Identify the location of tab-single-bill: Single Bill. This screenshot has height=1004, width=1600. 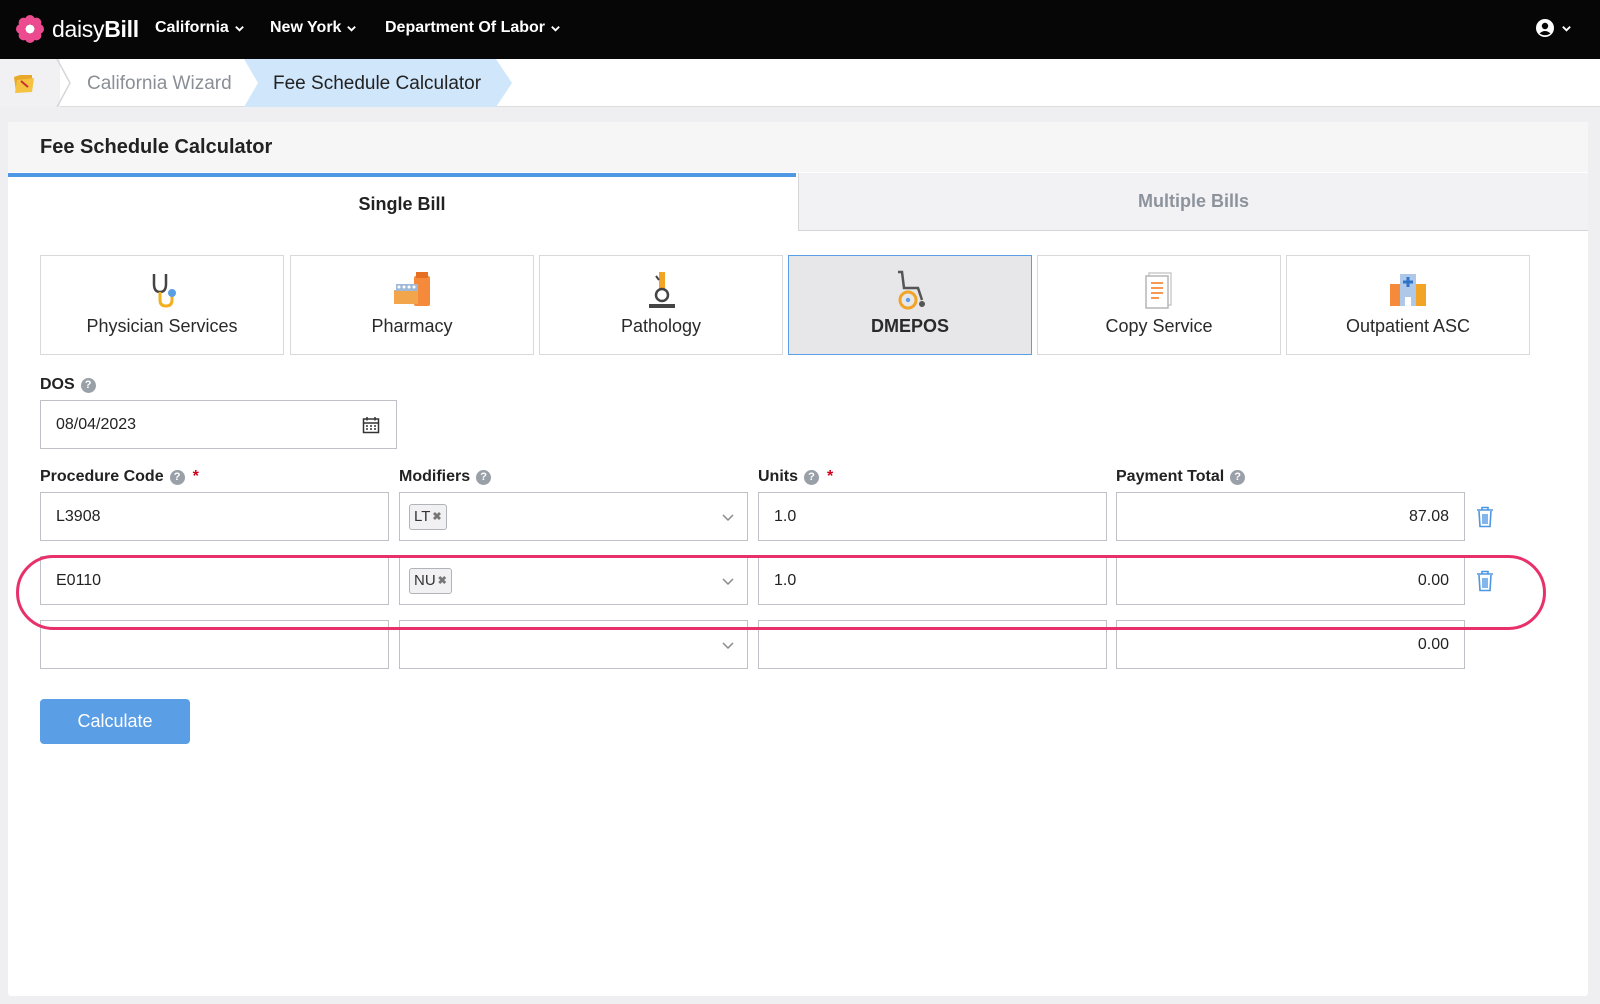
(402, 202).